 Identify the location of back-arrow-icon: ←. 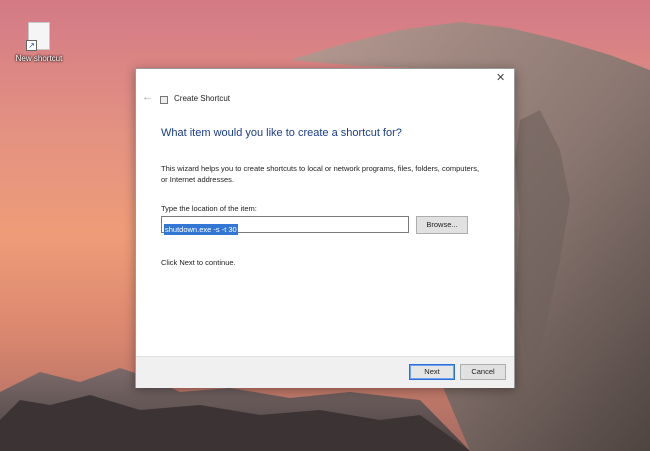
(147, 97).